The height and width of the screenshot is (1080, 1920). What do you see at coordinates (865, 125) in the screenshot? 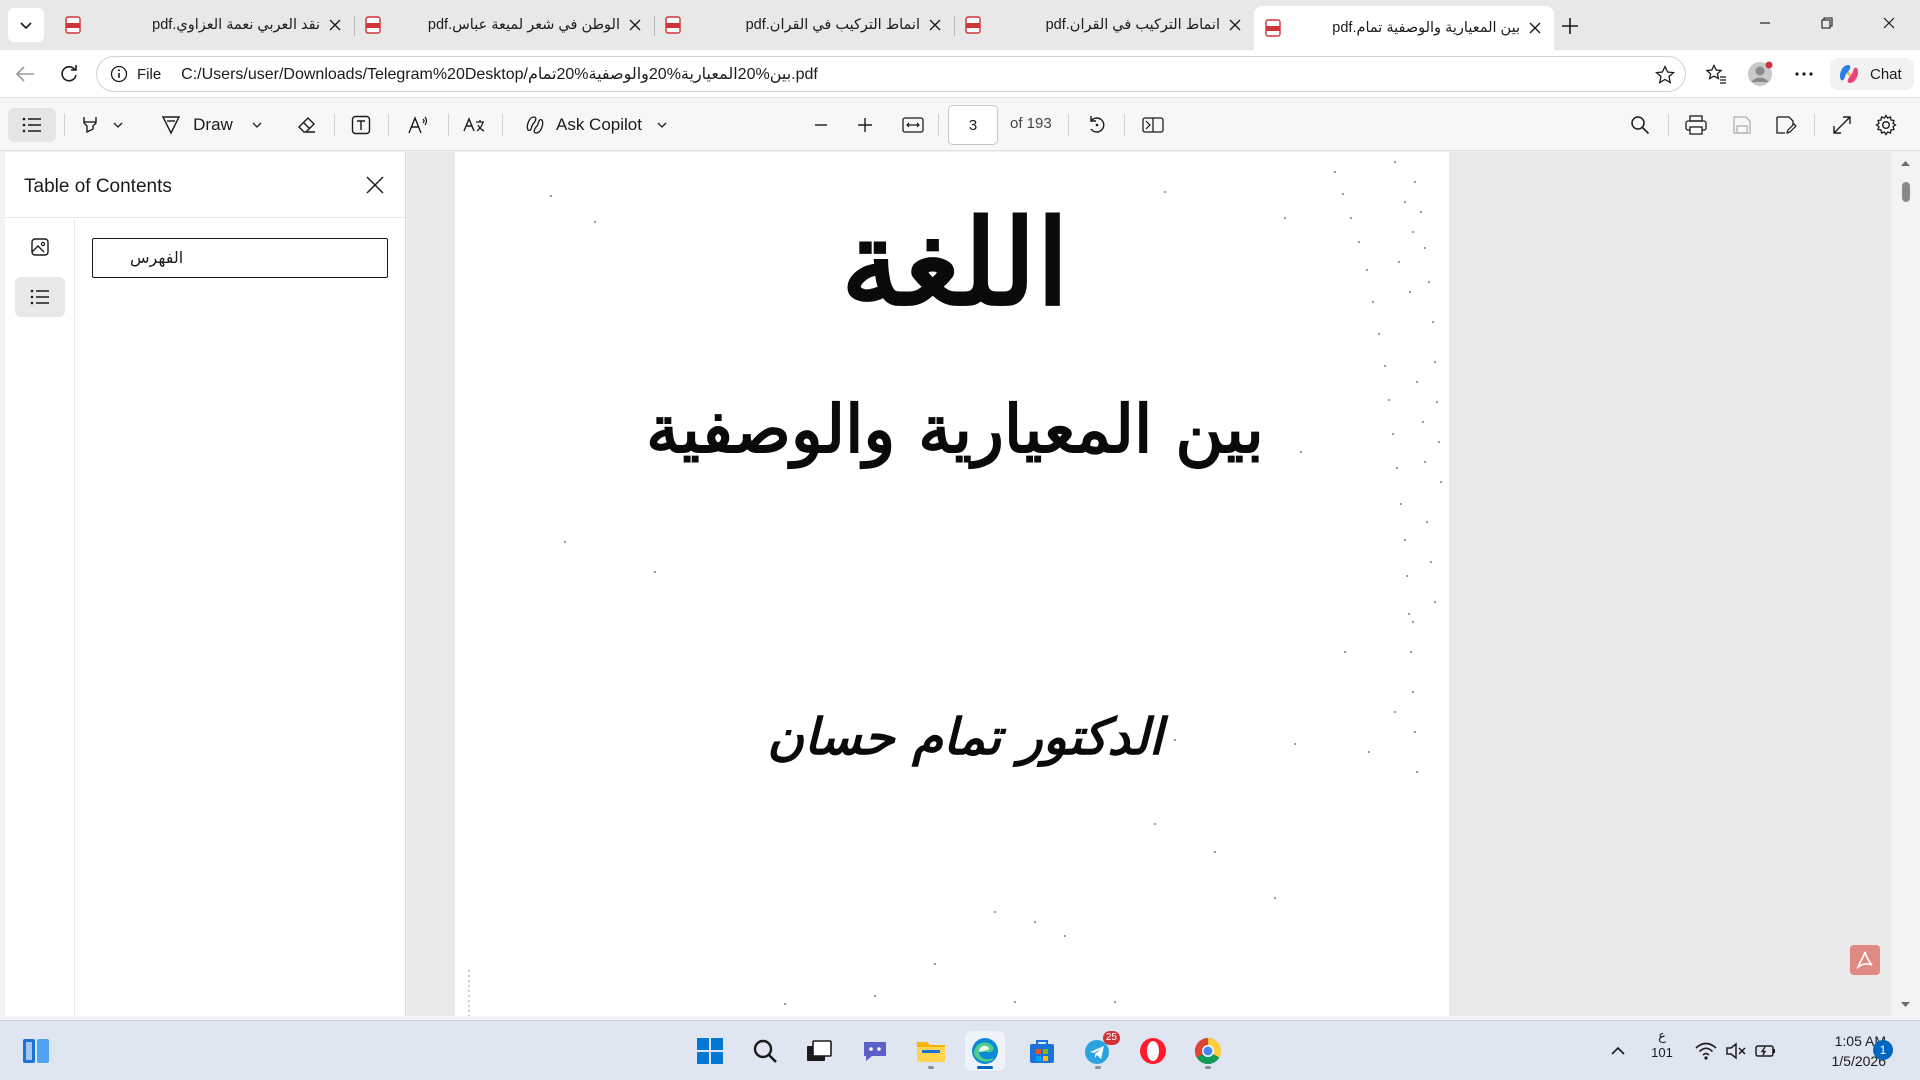
I see `zoom-in-button` at bounding box center [865, 125].